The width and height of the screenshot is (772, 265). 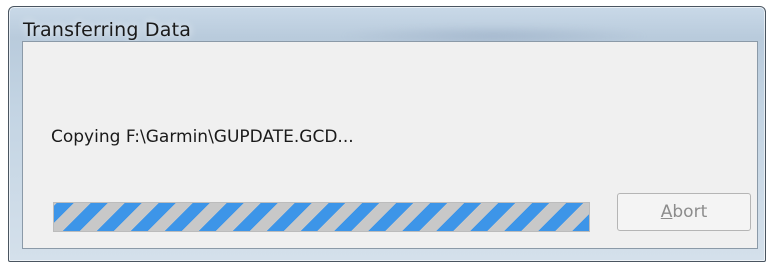 What do you see at coordinates (107, 30) in the screenshot?
I see `window-title: Transferring Data` at bounding box center [107, 30].